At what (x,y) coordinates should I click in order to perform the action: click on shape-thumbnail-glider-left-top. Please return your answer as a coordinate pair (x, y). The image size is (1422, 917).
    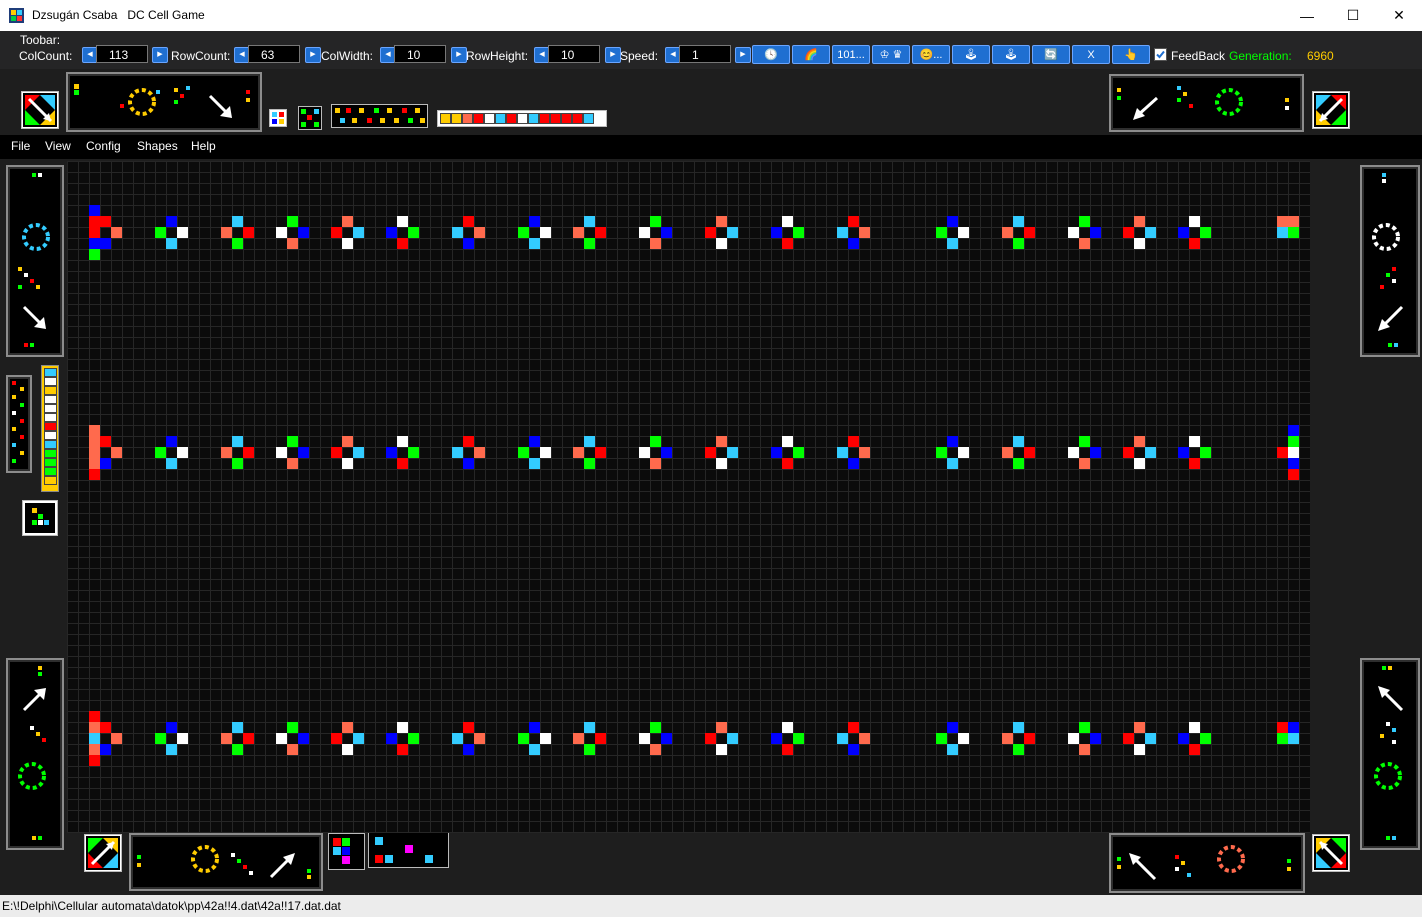
    Looking at the image, I should click on (35, 261).